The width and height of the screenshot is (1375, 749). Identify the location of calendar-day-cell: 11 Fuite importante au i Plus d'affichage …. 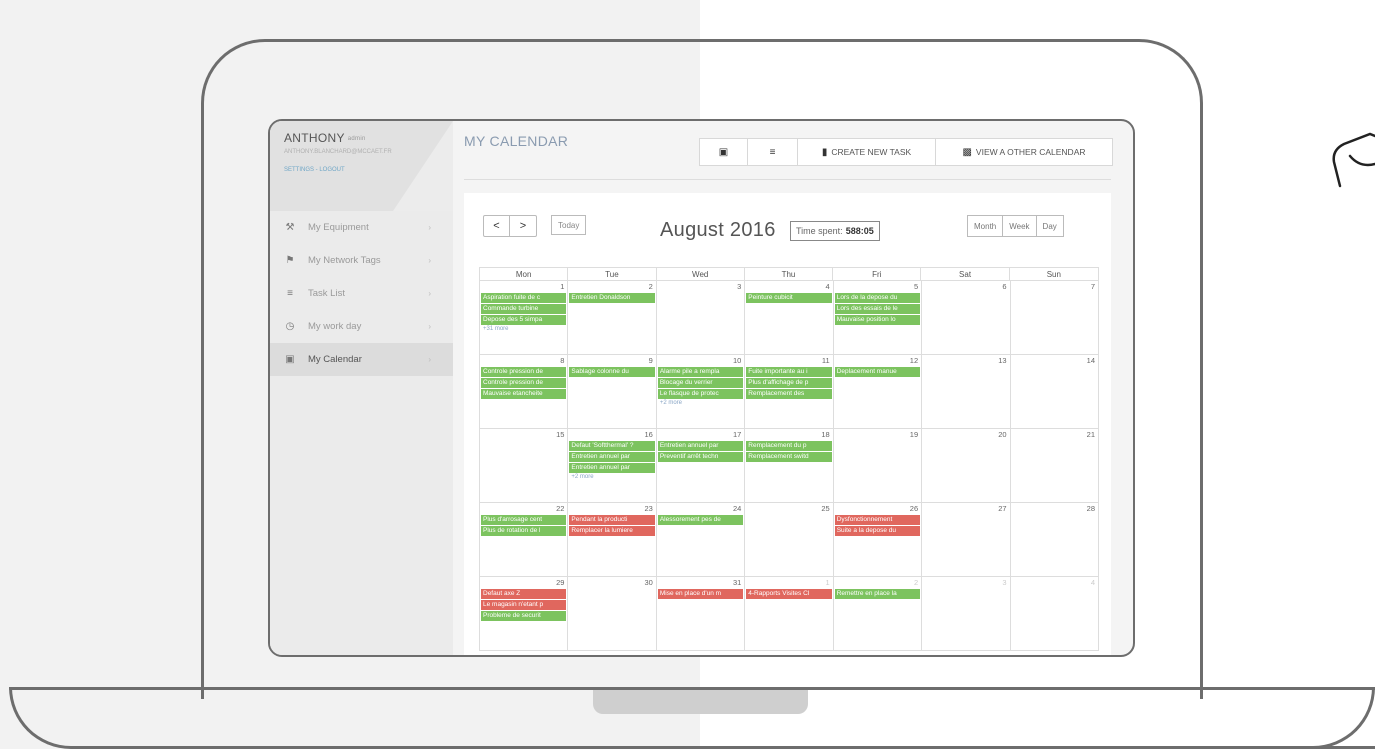
(789, 392).